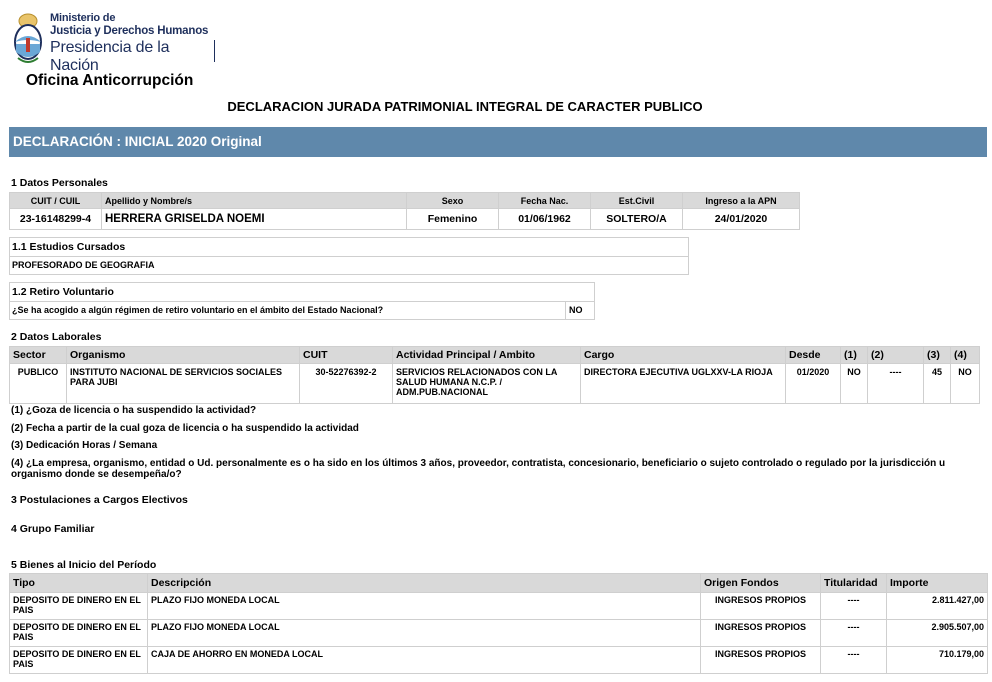  What do you see at coordinates (183, 355) in the screenshot?
I see `col-organism: Organismo` at bounding box center [183, 355].